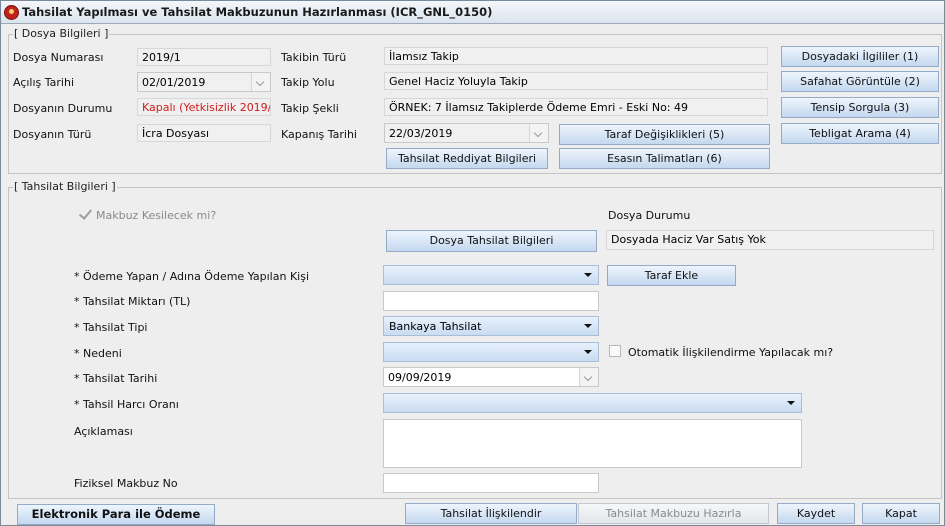  Describe the element at coordinates (52, 134) in the screenshot. I see `dosyanin-turu-label: Dosyanın Türü` at that location.